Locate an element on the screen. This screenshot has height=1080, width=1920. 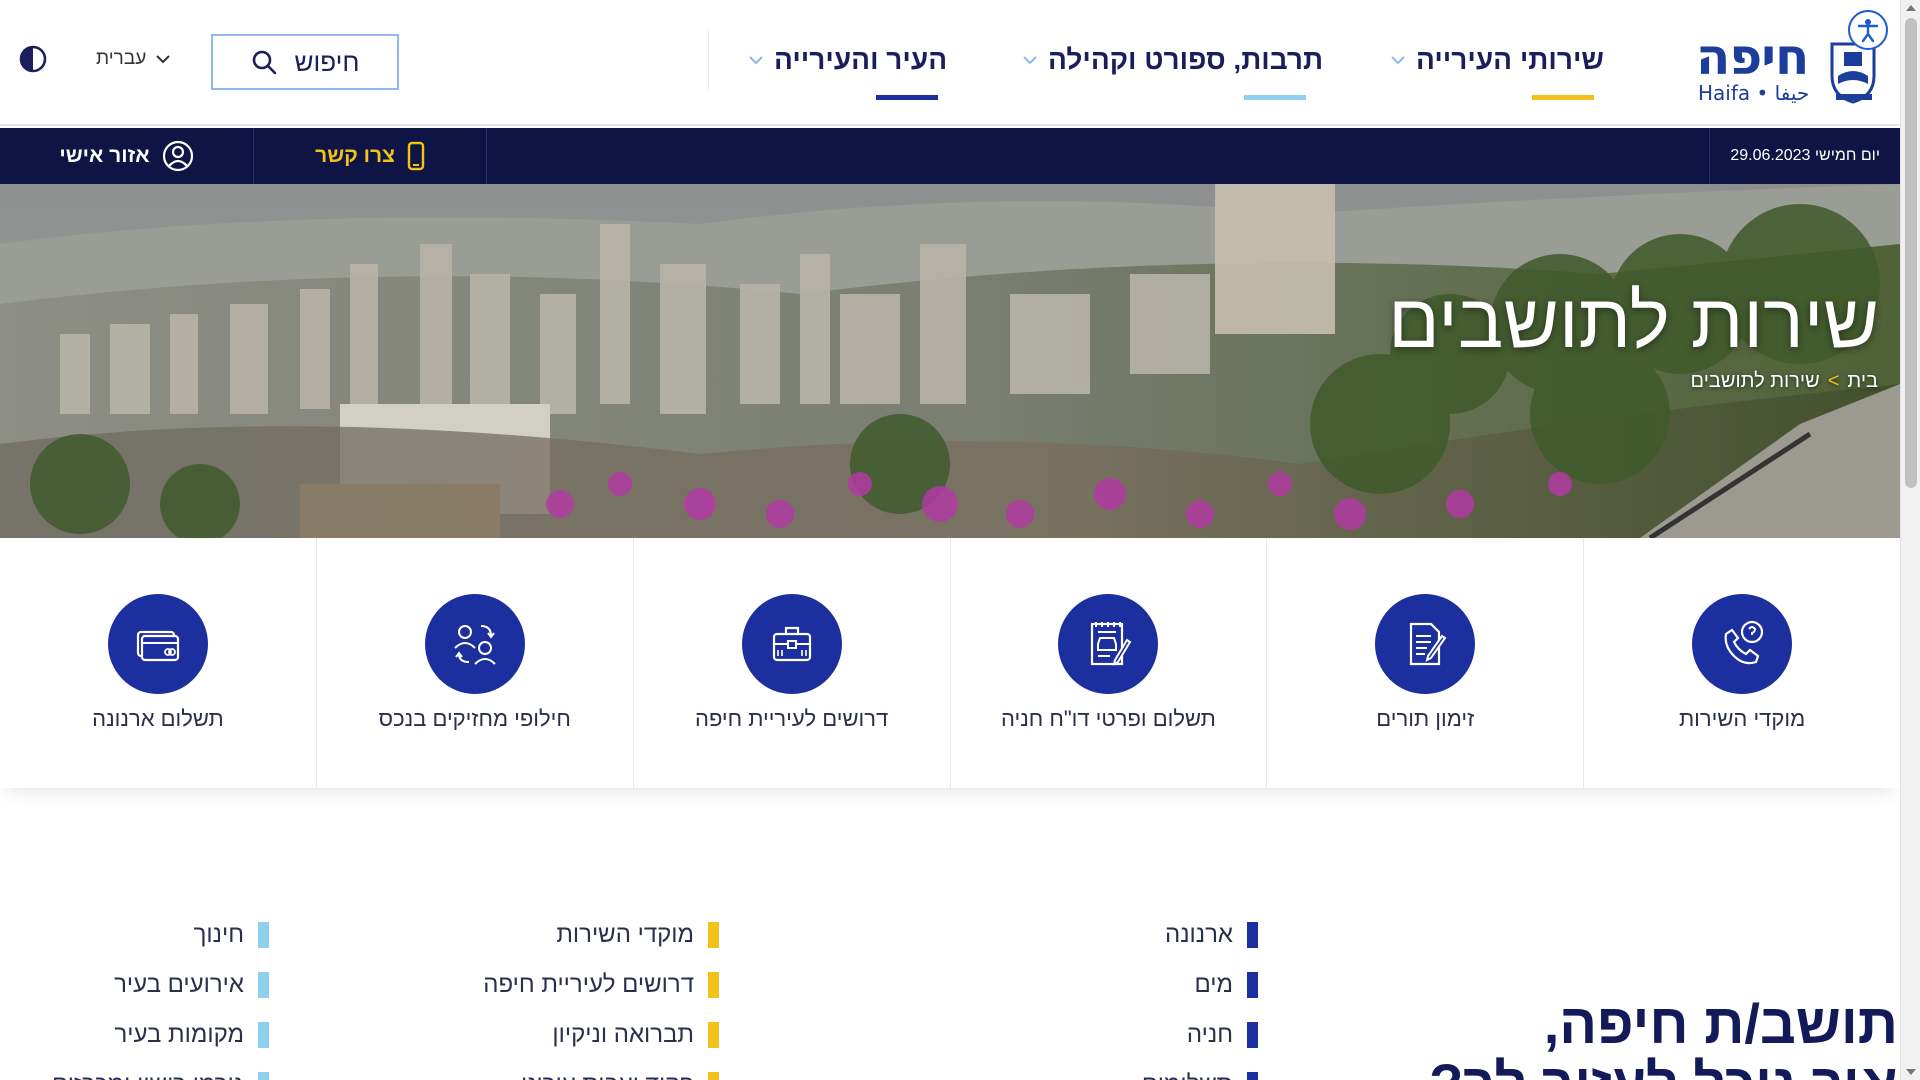
nav-divider is located at coordinates (708, 60).